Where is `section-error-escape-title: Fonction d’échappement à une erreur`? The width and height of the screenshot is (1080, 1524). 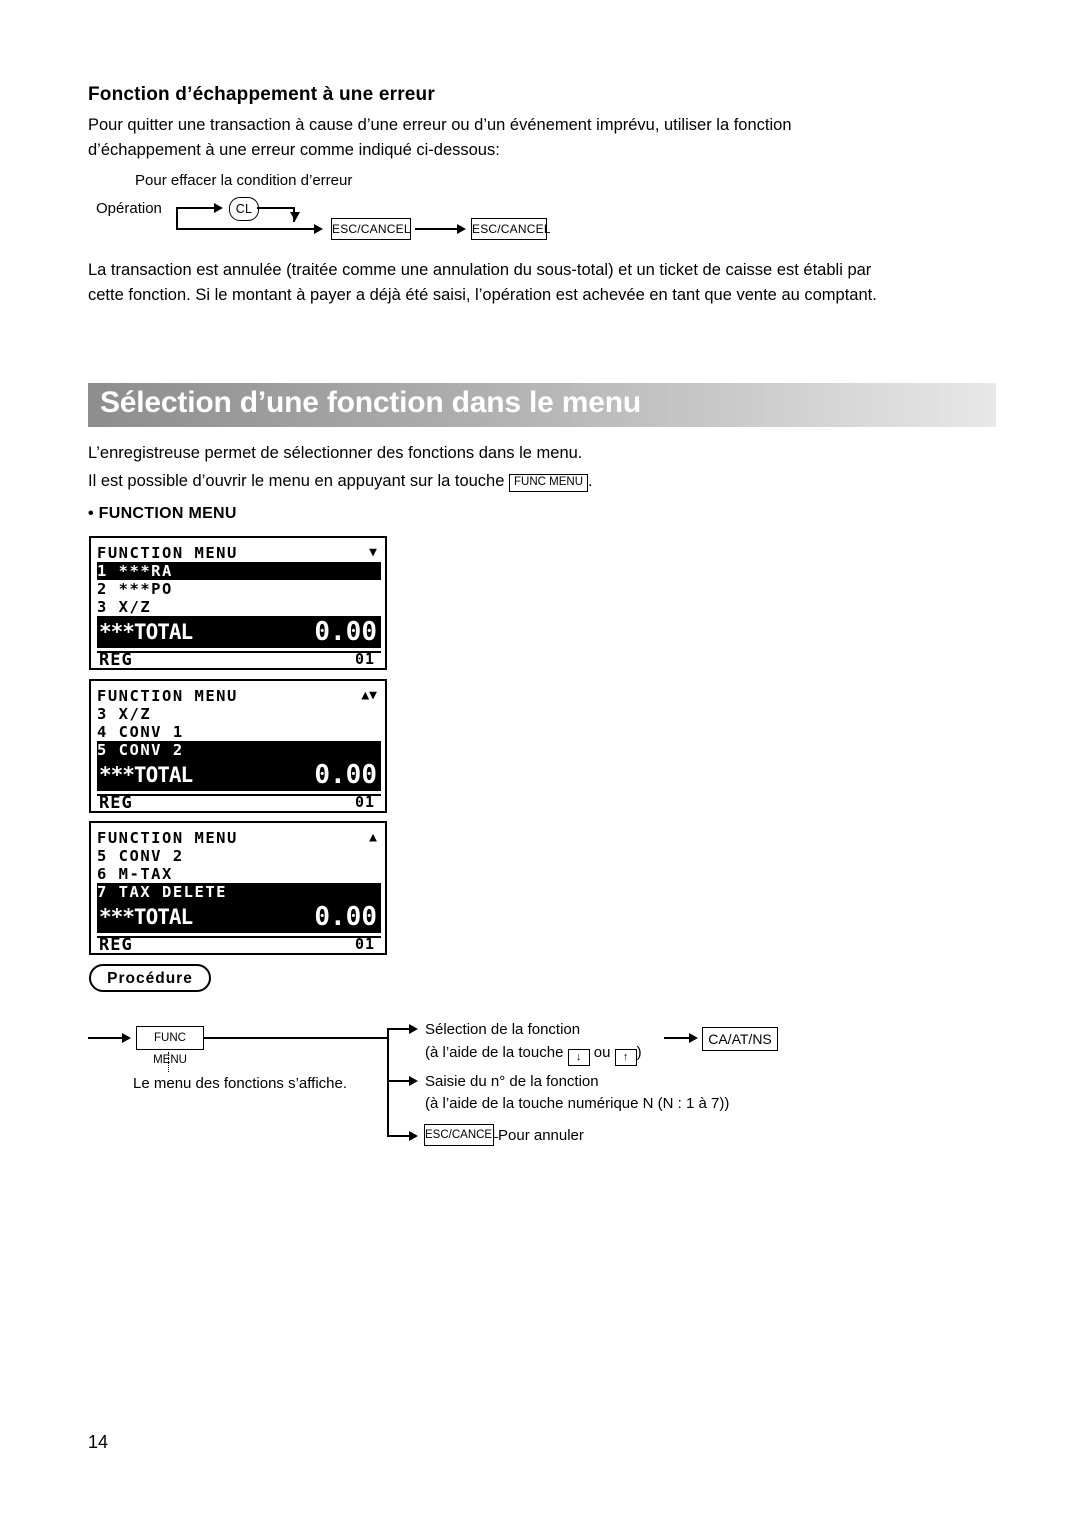 section-error-escape-title: Fonction d’échappement à une erreur is located at coordinates (261, 94).